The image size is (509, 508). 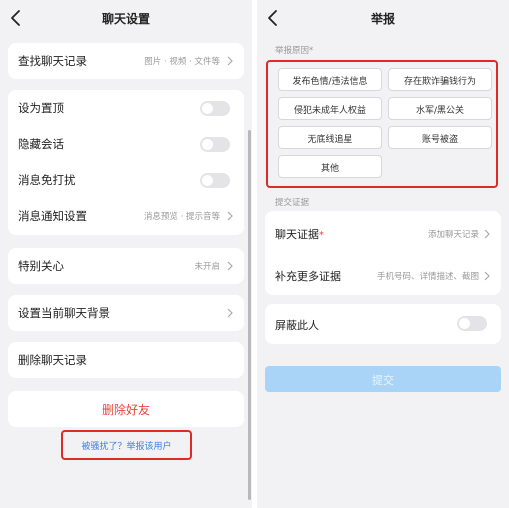 I want to click on report-link-highlight: 被骚扰了？举报该用户, so click(x=126, y=445).